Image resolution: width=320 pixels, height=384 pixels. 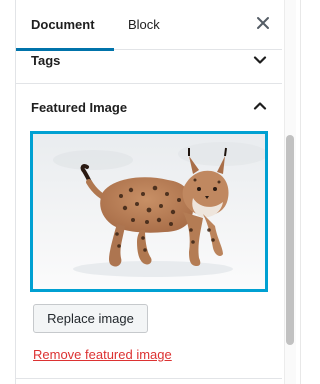 What do you see at coordinates (46, 60) in the screenshot?
I see `tags-panel-title: Tags` at bounding box center [46, 60].